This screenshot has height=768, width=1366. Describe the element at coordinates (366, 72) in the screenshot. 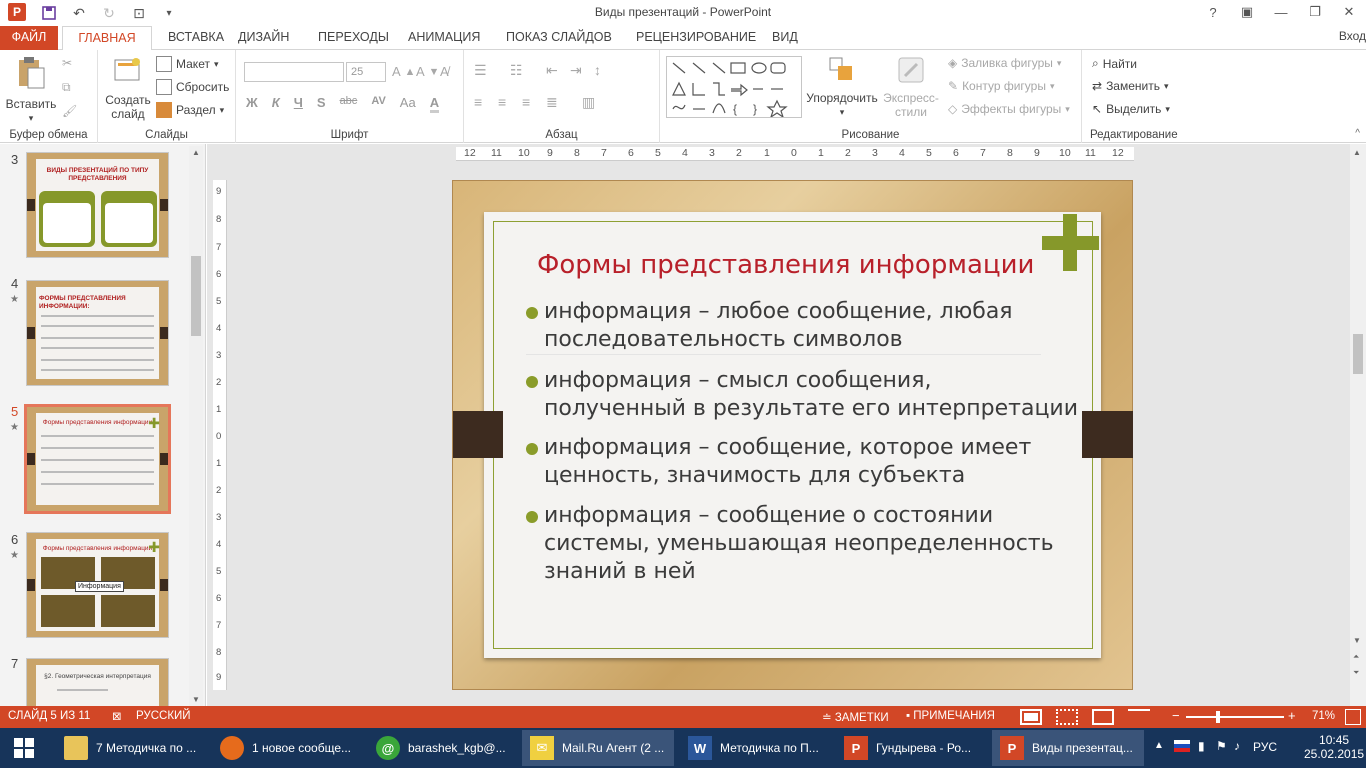

I see `font-size-box: 25` at that location.